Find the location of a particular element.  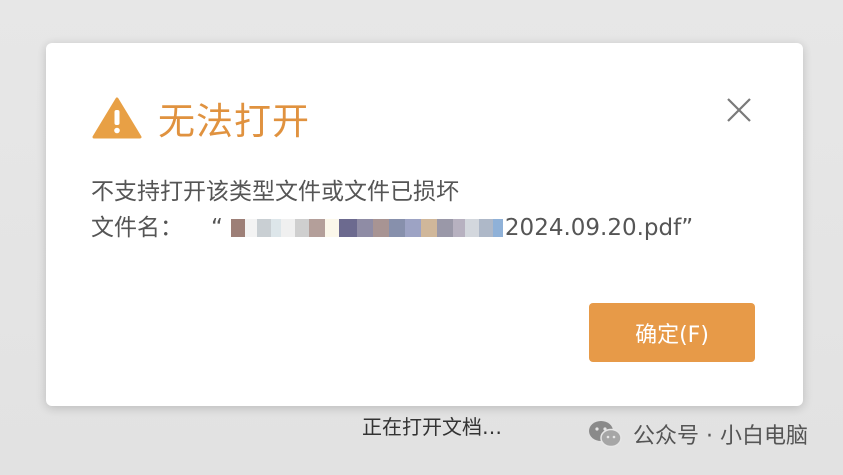

watermark-text: 公众号 · 小白电脑 is located at coordinates (720, 436).